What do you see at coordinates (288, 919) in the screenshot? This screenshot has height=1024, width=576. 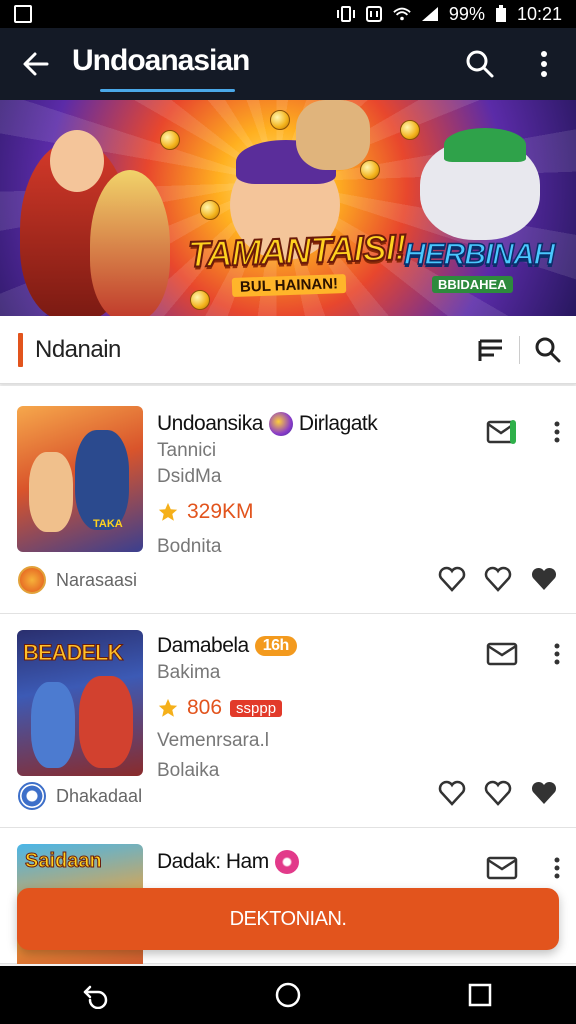 I see `primary-action-button: DEKTONIAN.` at bounding box center [288, 919].